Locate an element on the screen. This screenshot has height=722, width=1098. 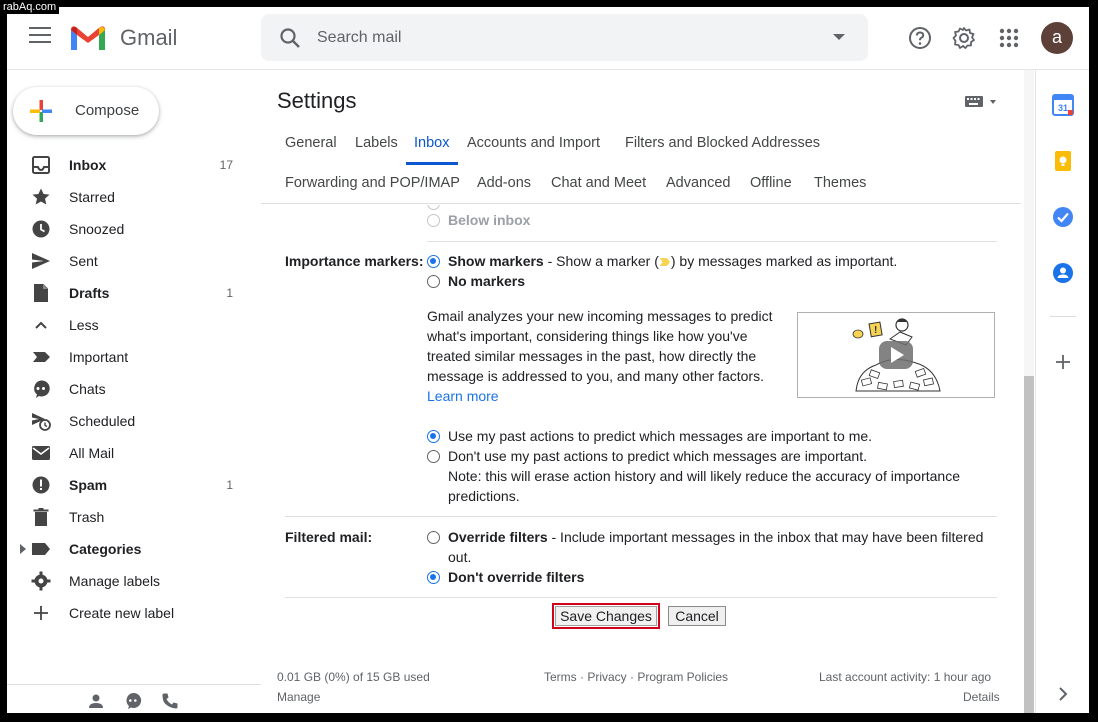
important-icon is located at coordinates (41, 357).